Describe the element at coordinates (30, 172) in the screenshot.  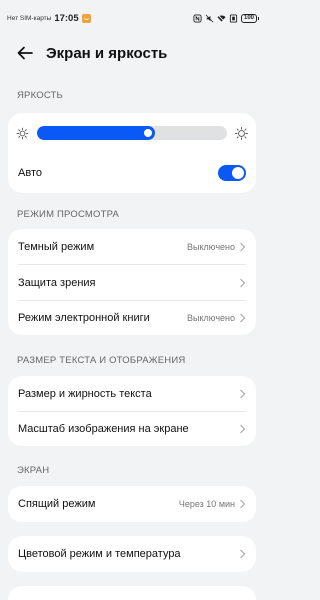
I see `auto-brightness-label: Авто` at that location.